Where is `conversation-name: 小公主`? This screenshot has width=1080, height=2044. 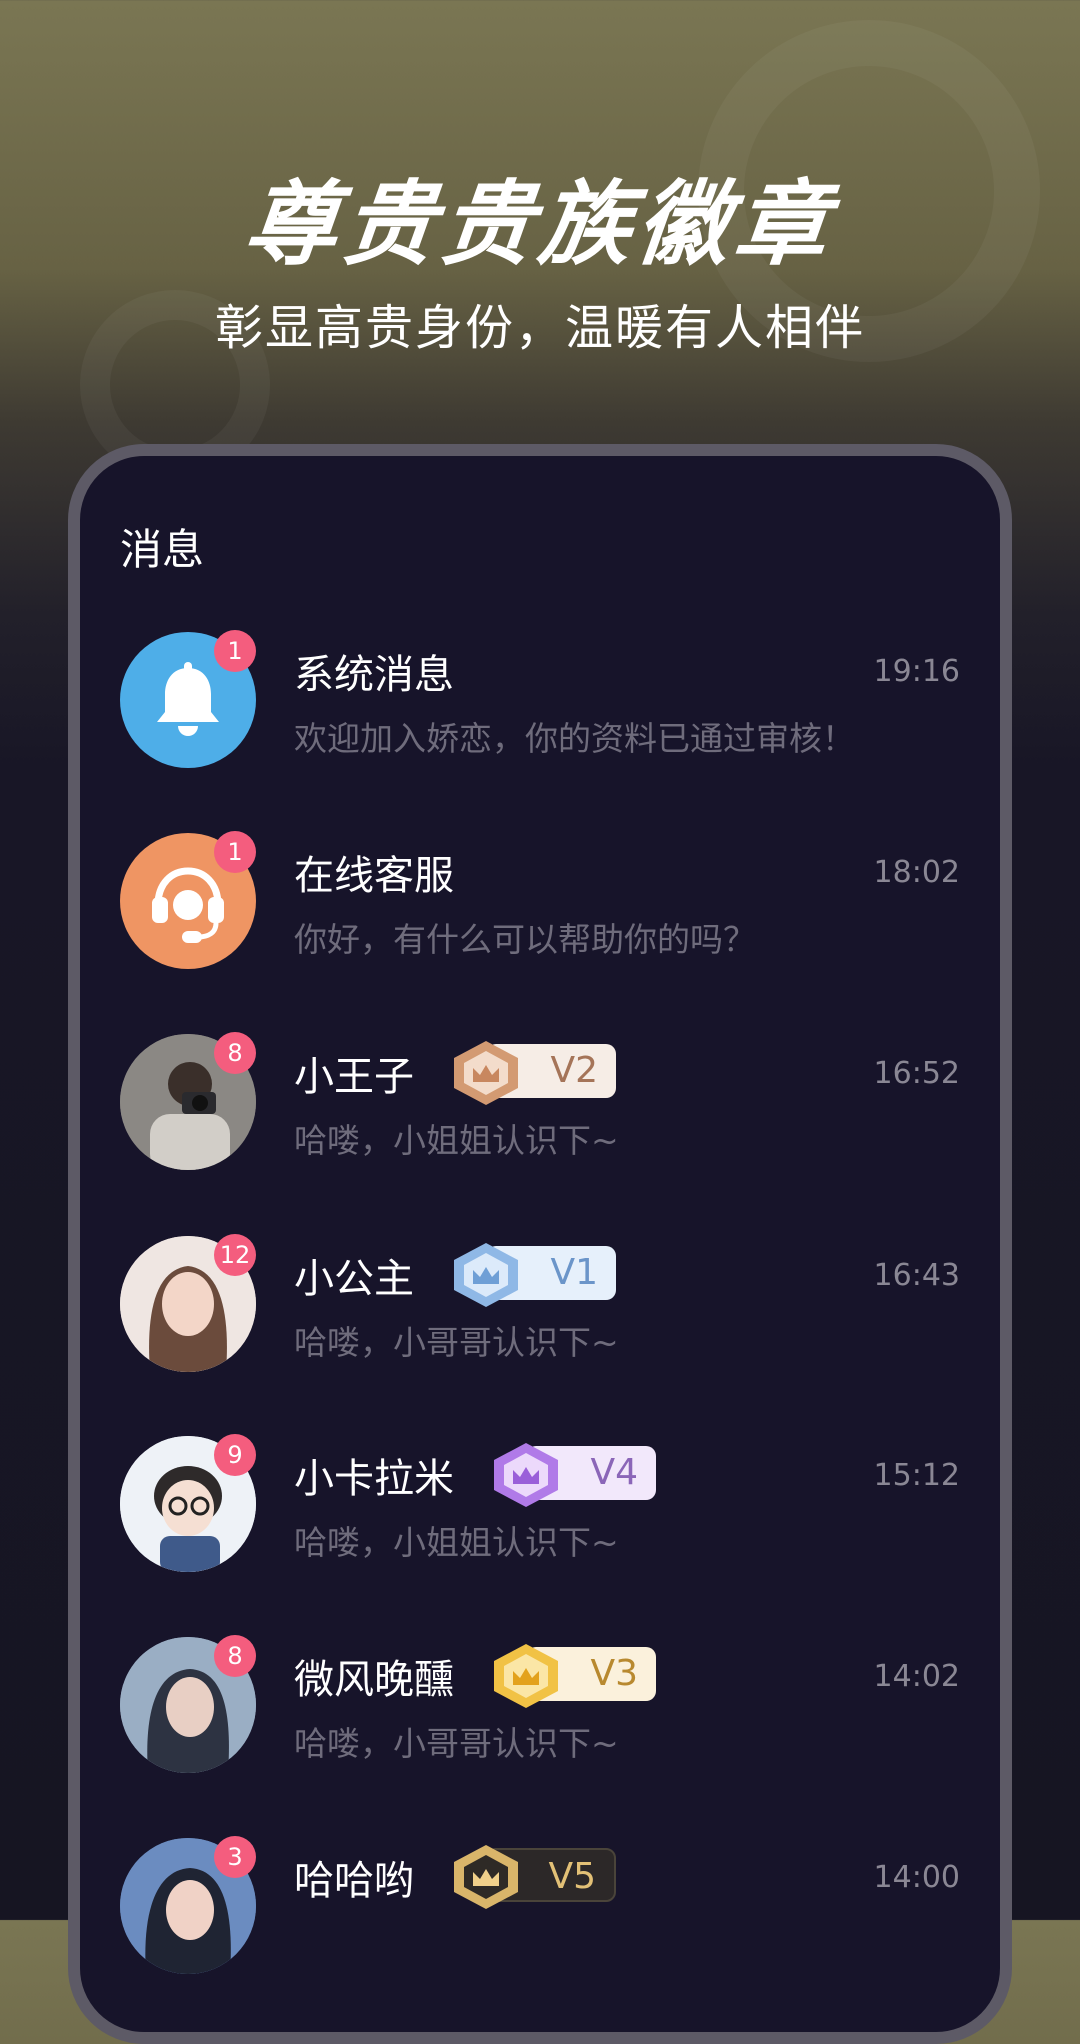
conversation-name: 小公主 is located at coordinates (354, 1279).